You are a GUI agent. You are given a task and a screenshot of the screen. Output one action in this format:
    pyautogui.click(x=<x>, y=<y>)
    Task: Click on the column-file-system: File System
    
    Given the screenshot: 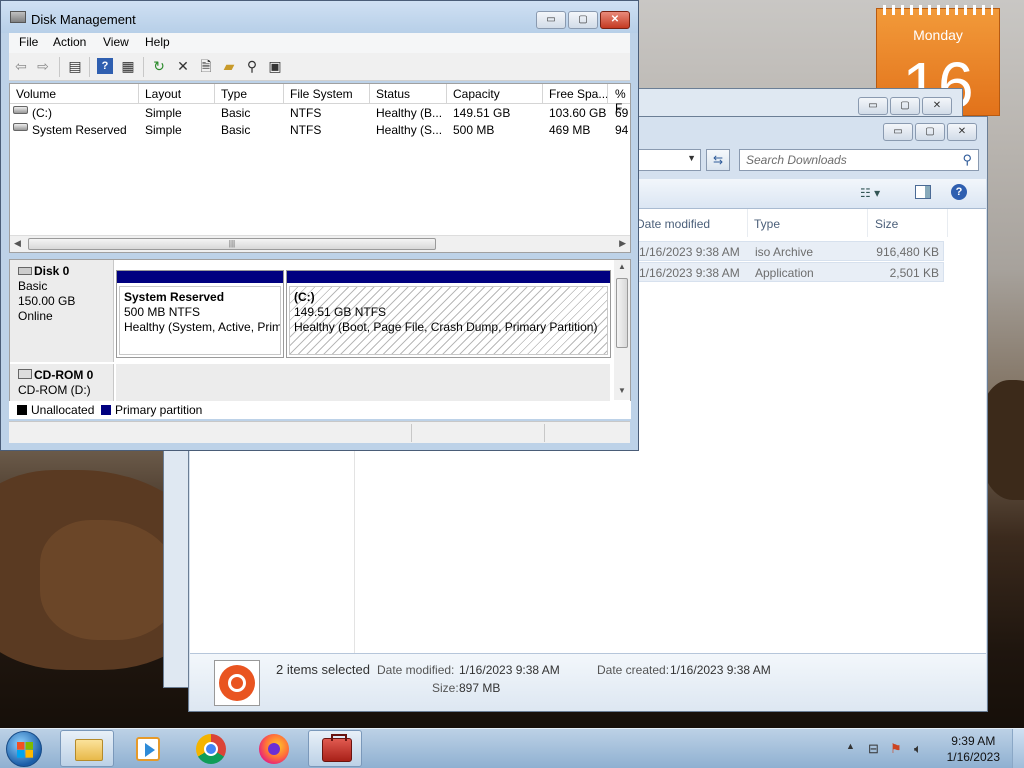 What is the action you would take?
    pyautogui.click(x=321, y=94)
    